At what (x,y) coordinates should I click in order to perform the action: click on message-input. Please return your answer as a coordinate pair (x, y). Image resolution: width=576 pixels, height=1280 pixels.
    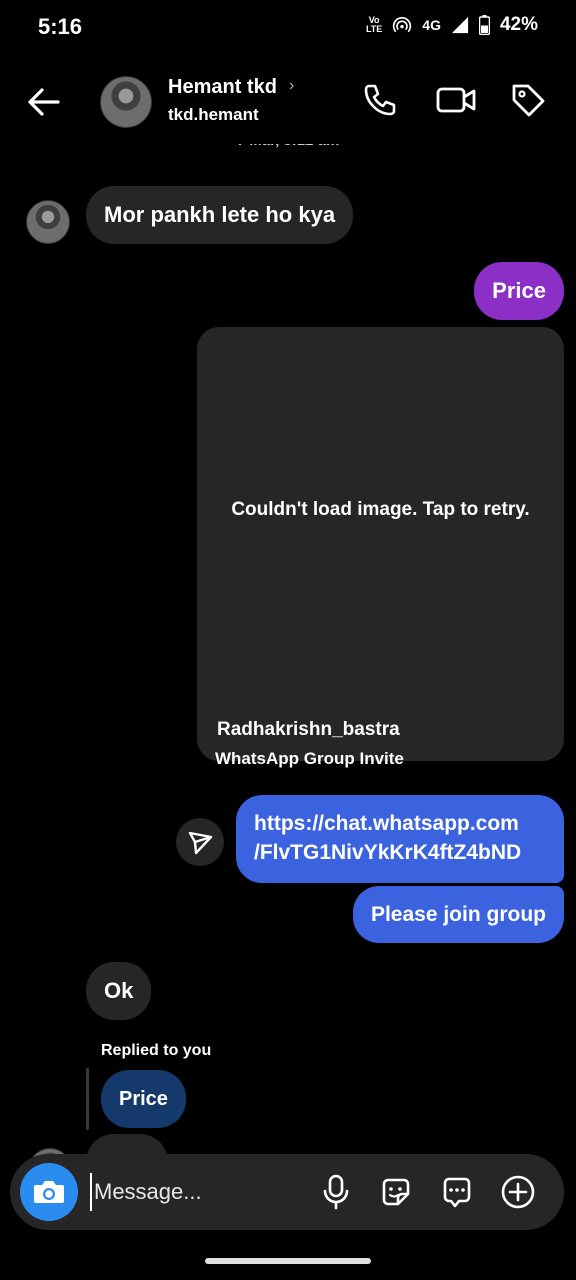
    Looking at the image, I should click on (190, 1192).